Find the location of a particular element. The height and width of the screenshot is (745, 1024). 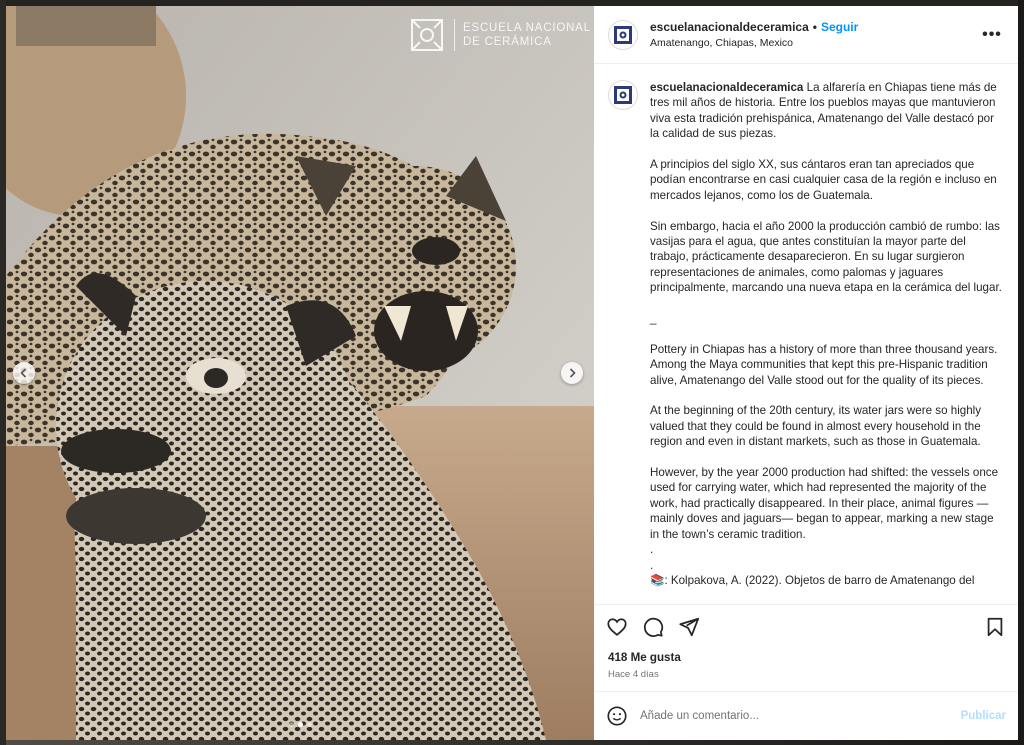

post-header-top: escuelanacionaldeceramica • Seguir is located at coordinates (815, 27).